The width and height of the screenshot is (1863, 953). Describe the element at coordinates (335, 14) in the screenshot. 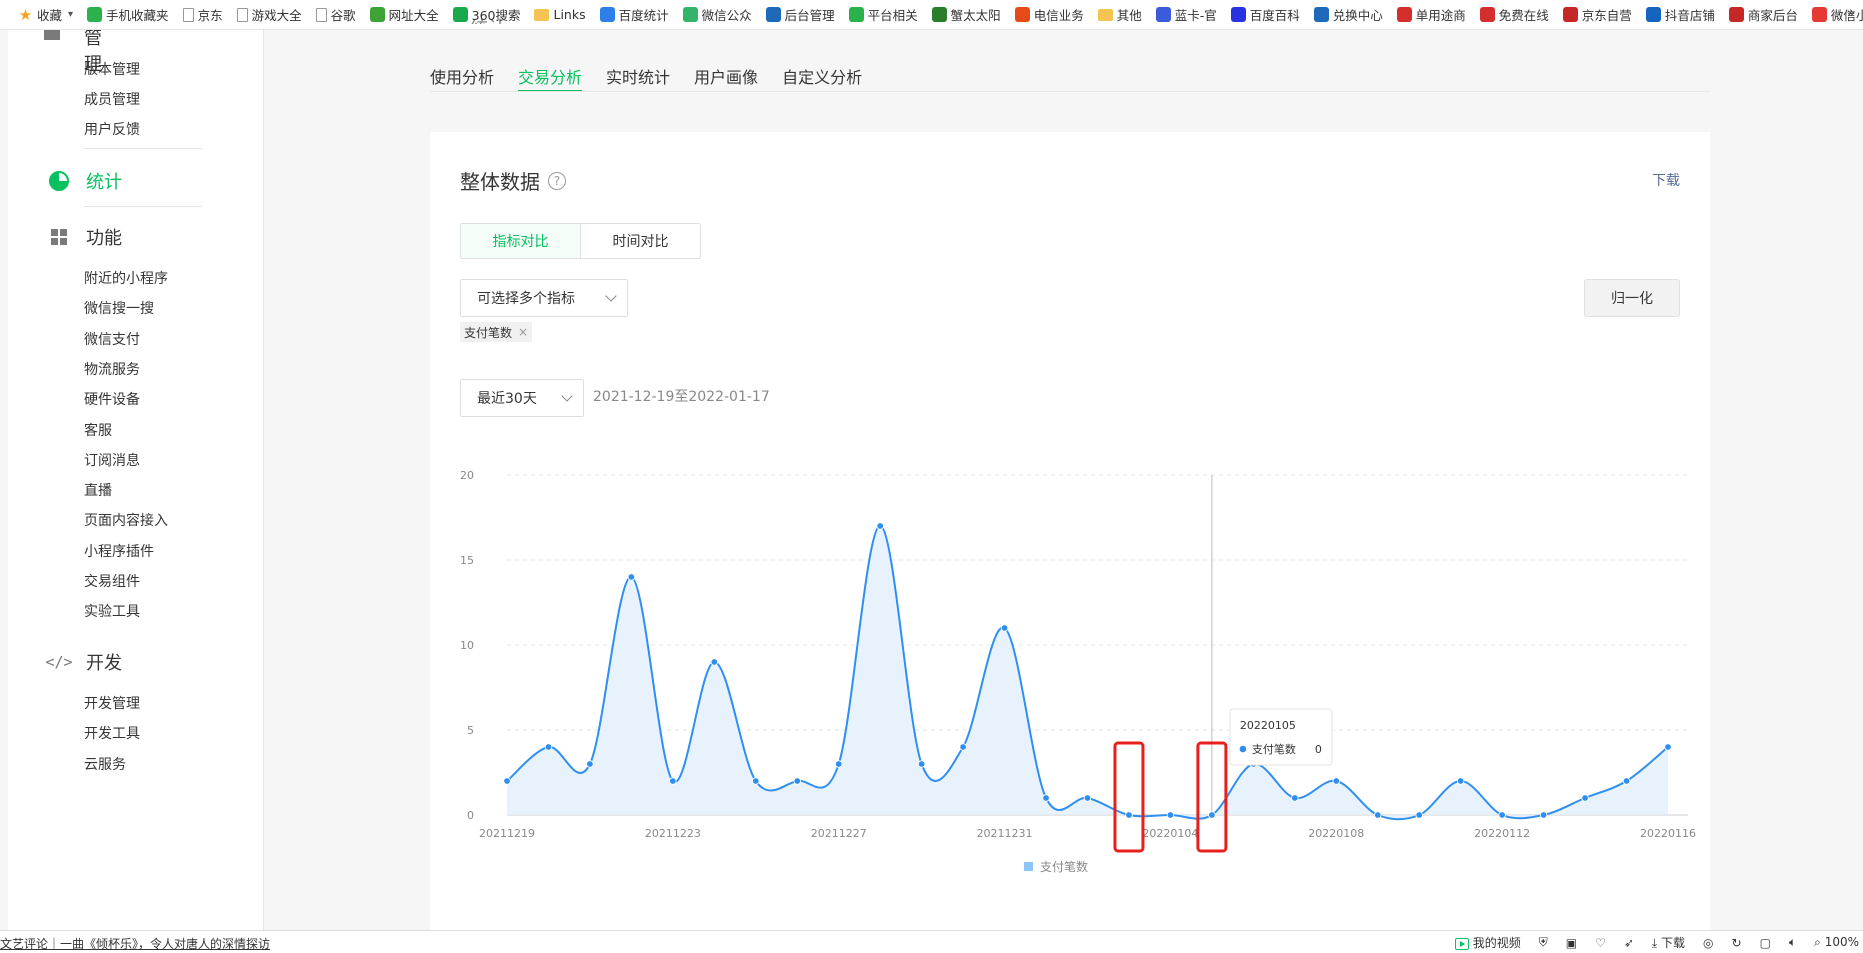

I see `bookmark-item: 谷歌` at that location.